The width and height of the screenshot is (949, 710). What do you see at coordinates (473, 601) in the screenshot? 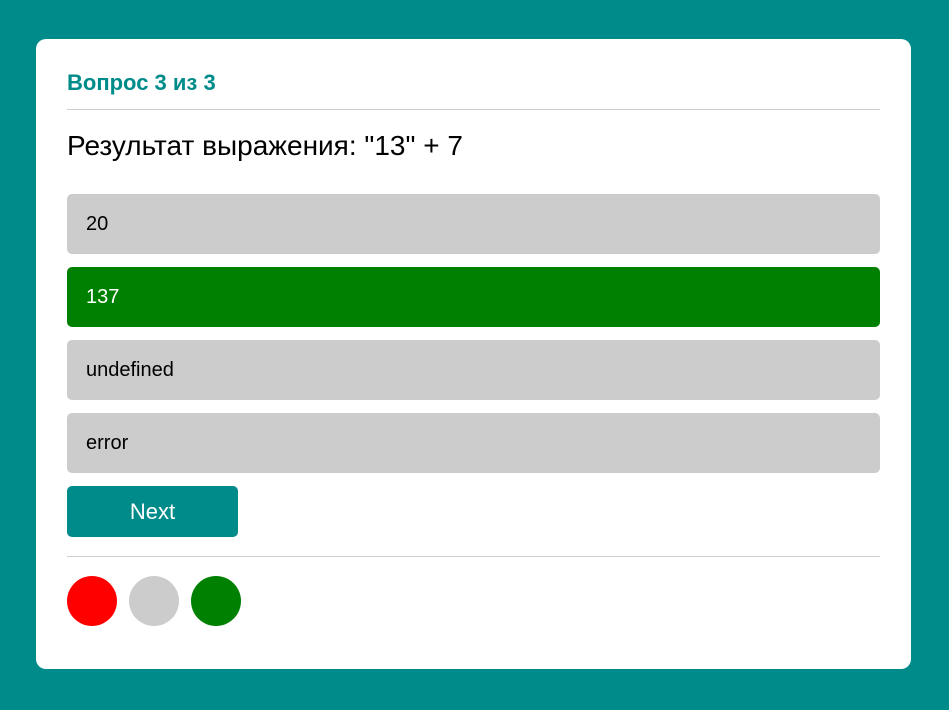
I see `results-indicator` at bounding box center [473, 601].